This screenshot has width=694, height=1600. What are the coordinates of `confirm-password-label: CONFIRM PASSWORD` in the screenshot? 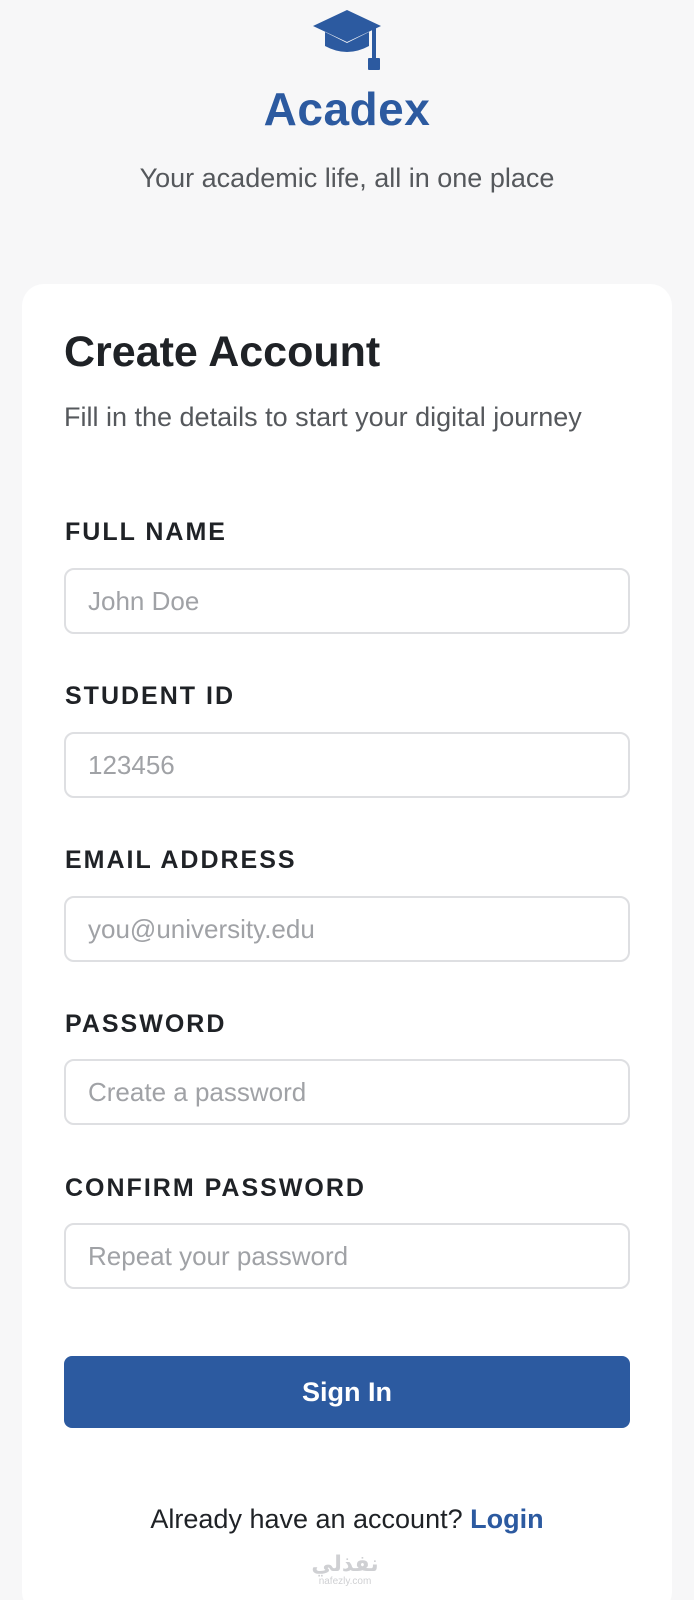 It's located at (215, 1188).